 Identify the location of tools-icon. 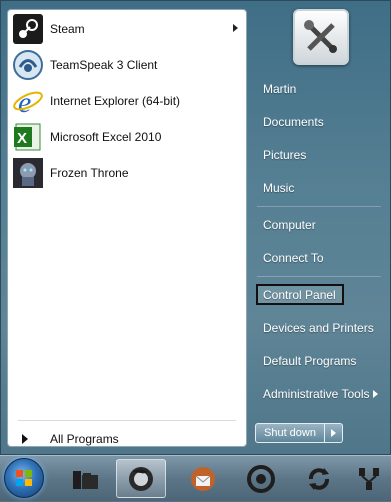
(320, 36).